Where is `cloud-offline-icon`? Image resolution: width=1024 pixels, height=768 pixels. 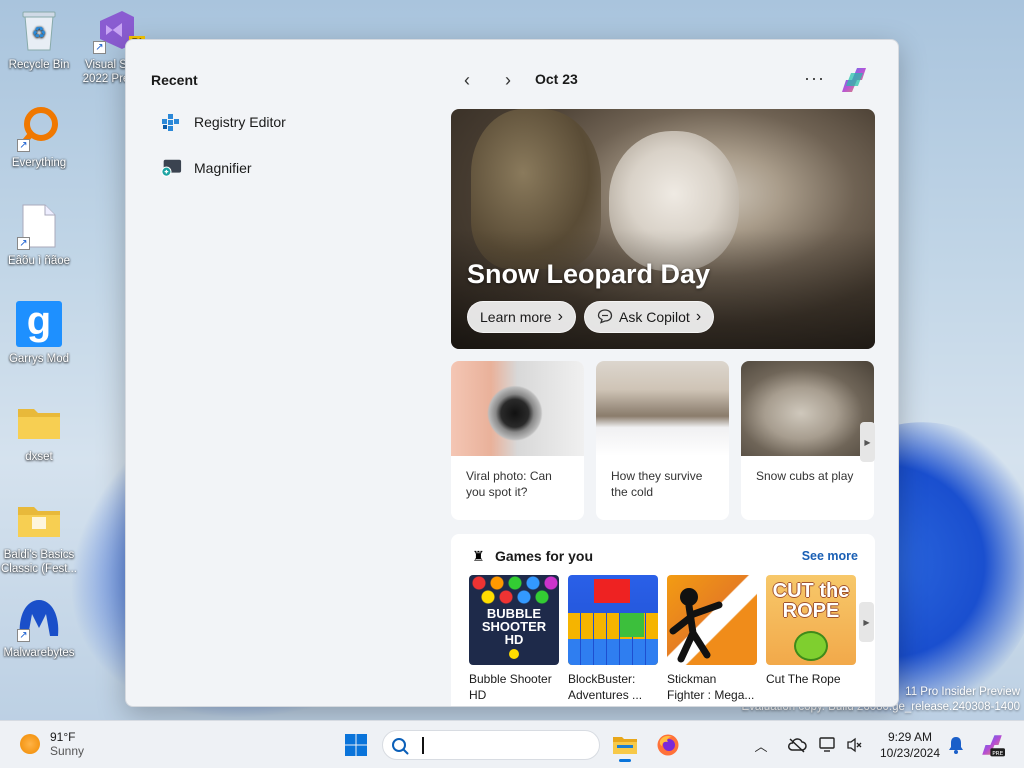 cloud-offline-icon is located at coordinates (797, 745).